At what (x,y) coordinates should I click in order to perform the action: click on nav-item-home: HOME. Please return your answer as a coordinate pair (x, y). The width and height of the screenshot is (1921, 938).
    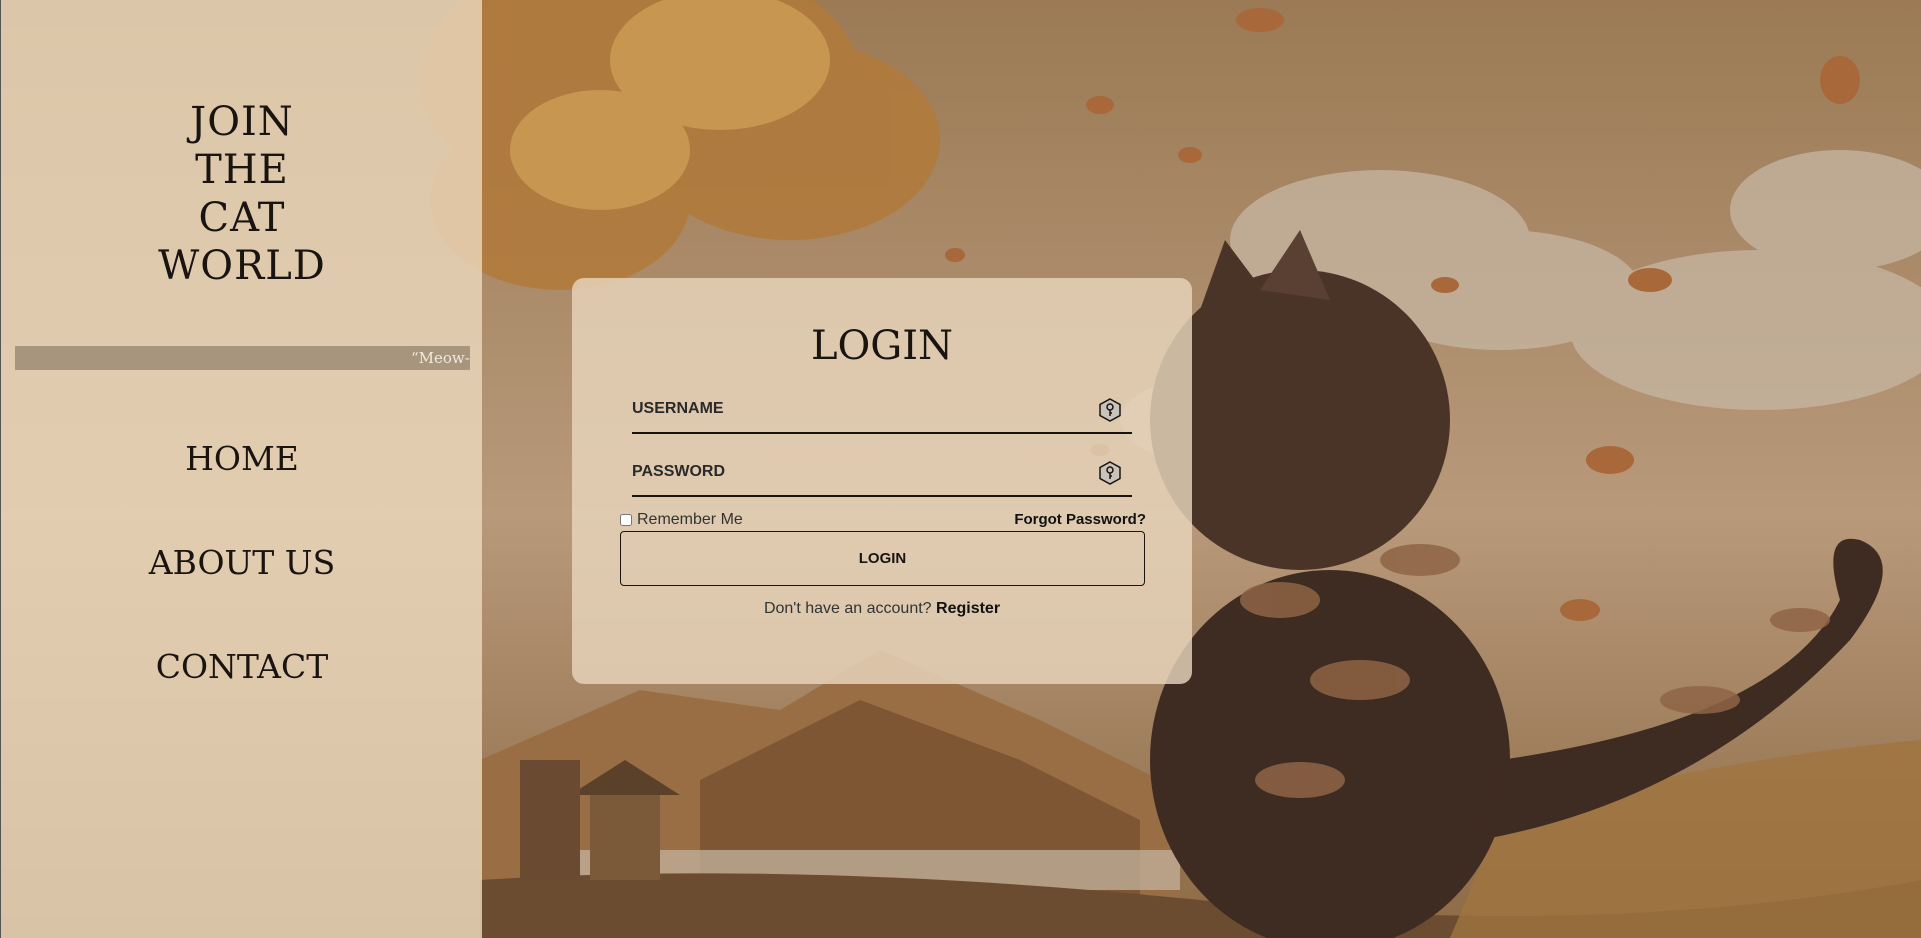
    Looking at the image, I should click on (242, 482).